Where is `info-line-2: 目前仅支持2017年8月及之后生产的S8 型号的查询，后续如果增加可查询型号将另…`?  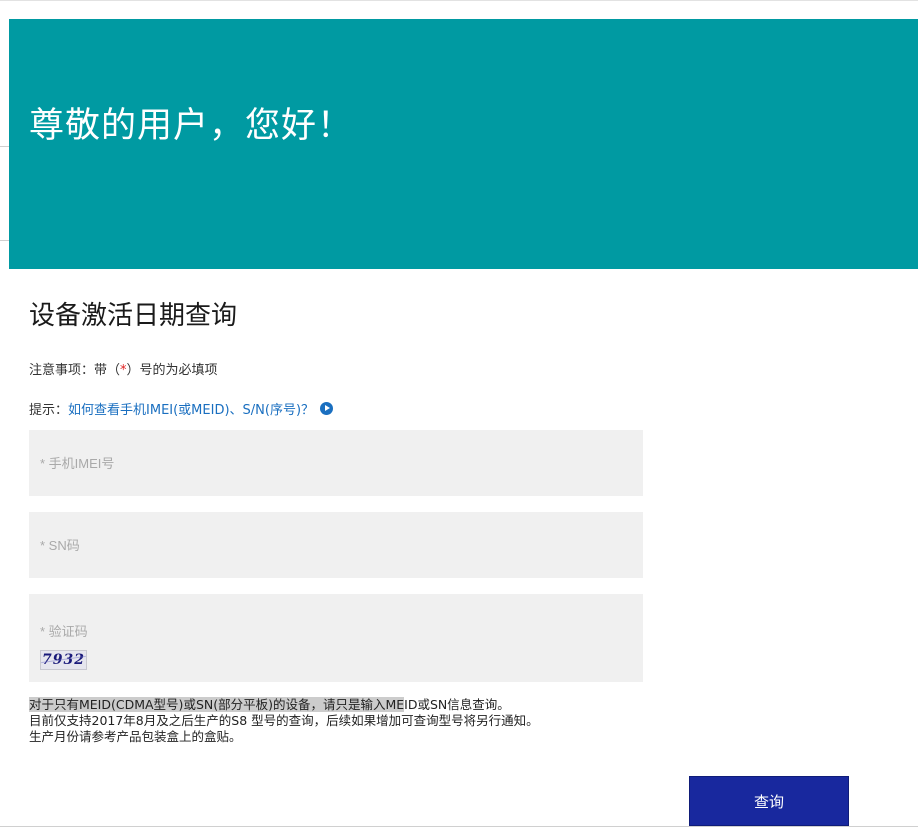
info-line-2: 目前仅支持2017年8月及之后生产的S8 型号的查询，后续如果增加可查询型号将另… is located at coordinates (284, 720).